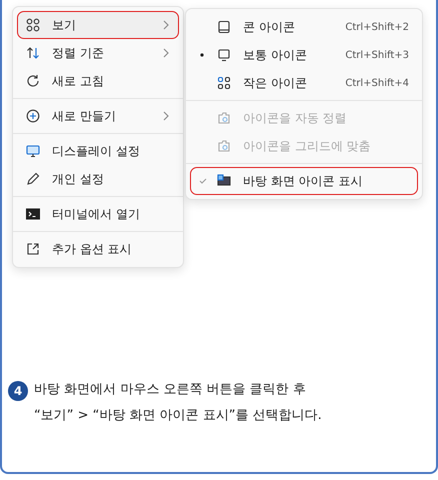 The width and height of the screenshot is (438, 480). I want to click on pencil-icon, so click(33, 179).